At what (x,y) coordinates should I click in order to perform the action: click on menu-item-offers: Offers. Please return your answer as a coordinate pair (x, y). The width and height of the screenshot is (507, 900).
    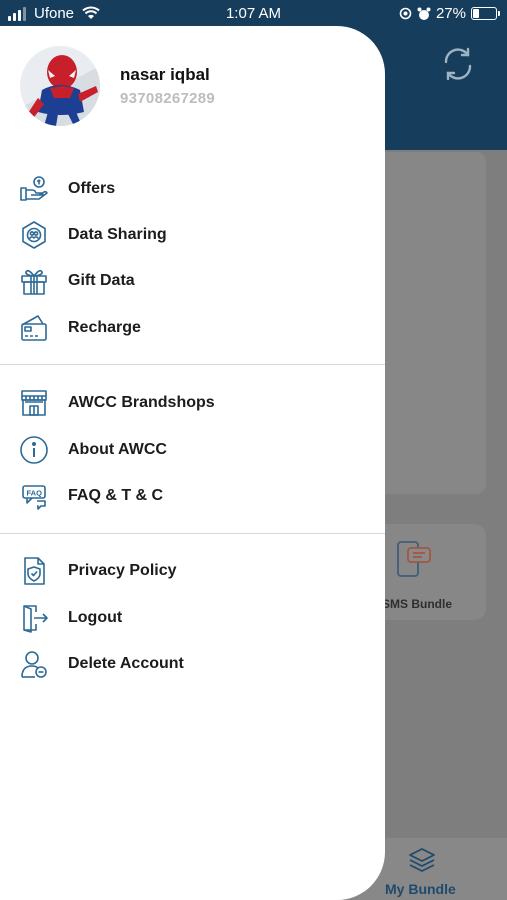
    Looking at the image, I should click on (191, 189).